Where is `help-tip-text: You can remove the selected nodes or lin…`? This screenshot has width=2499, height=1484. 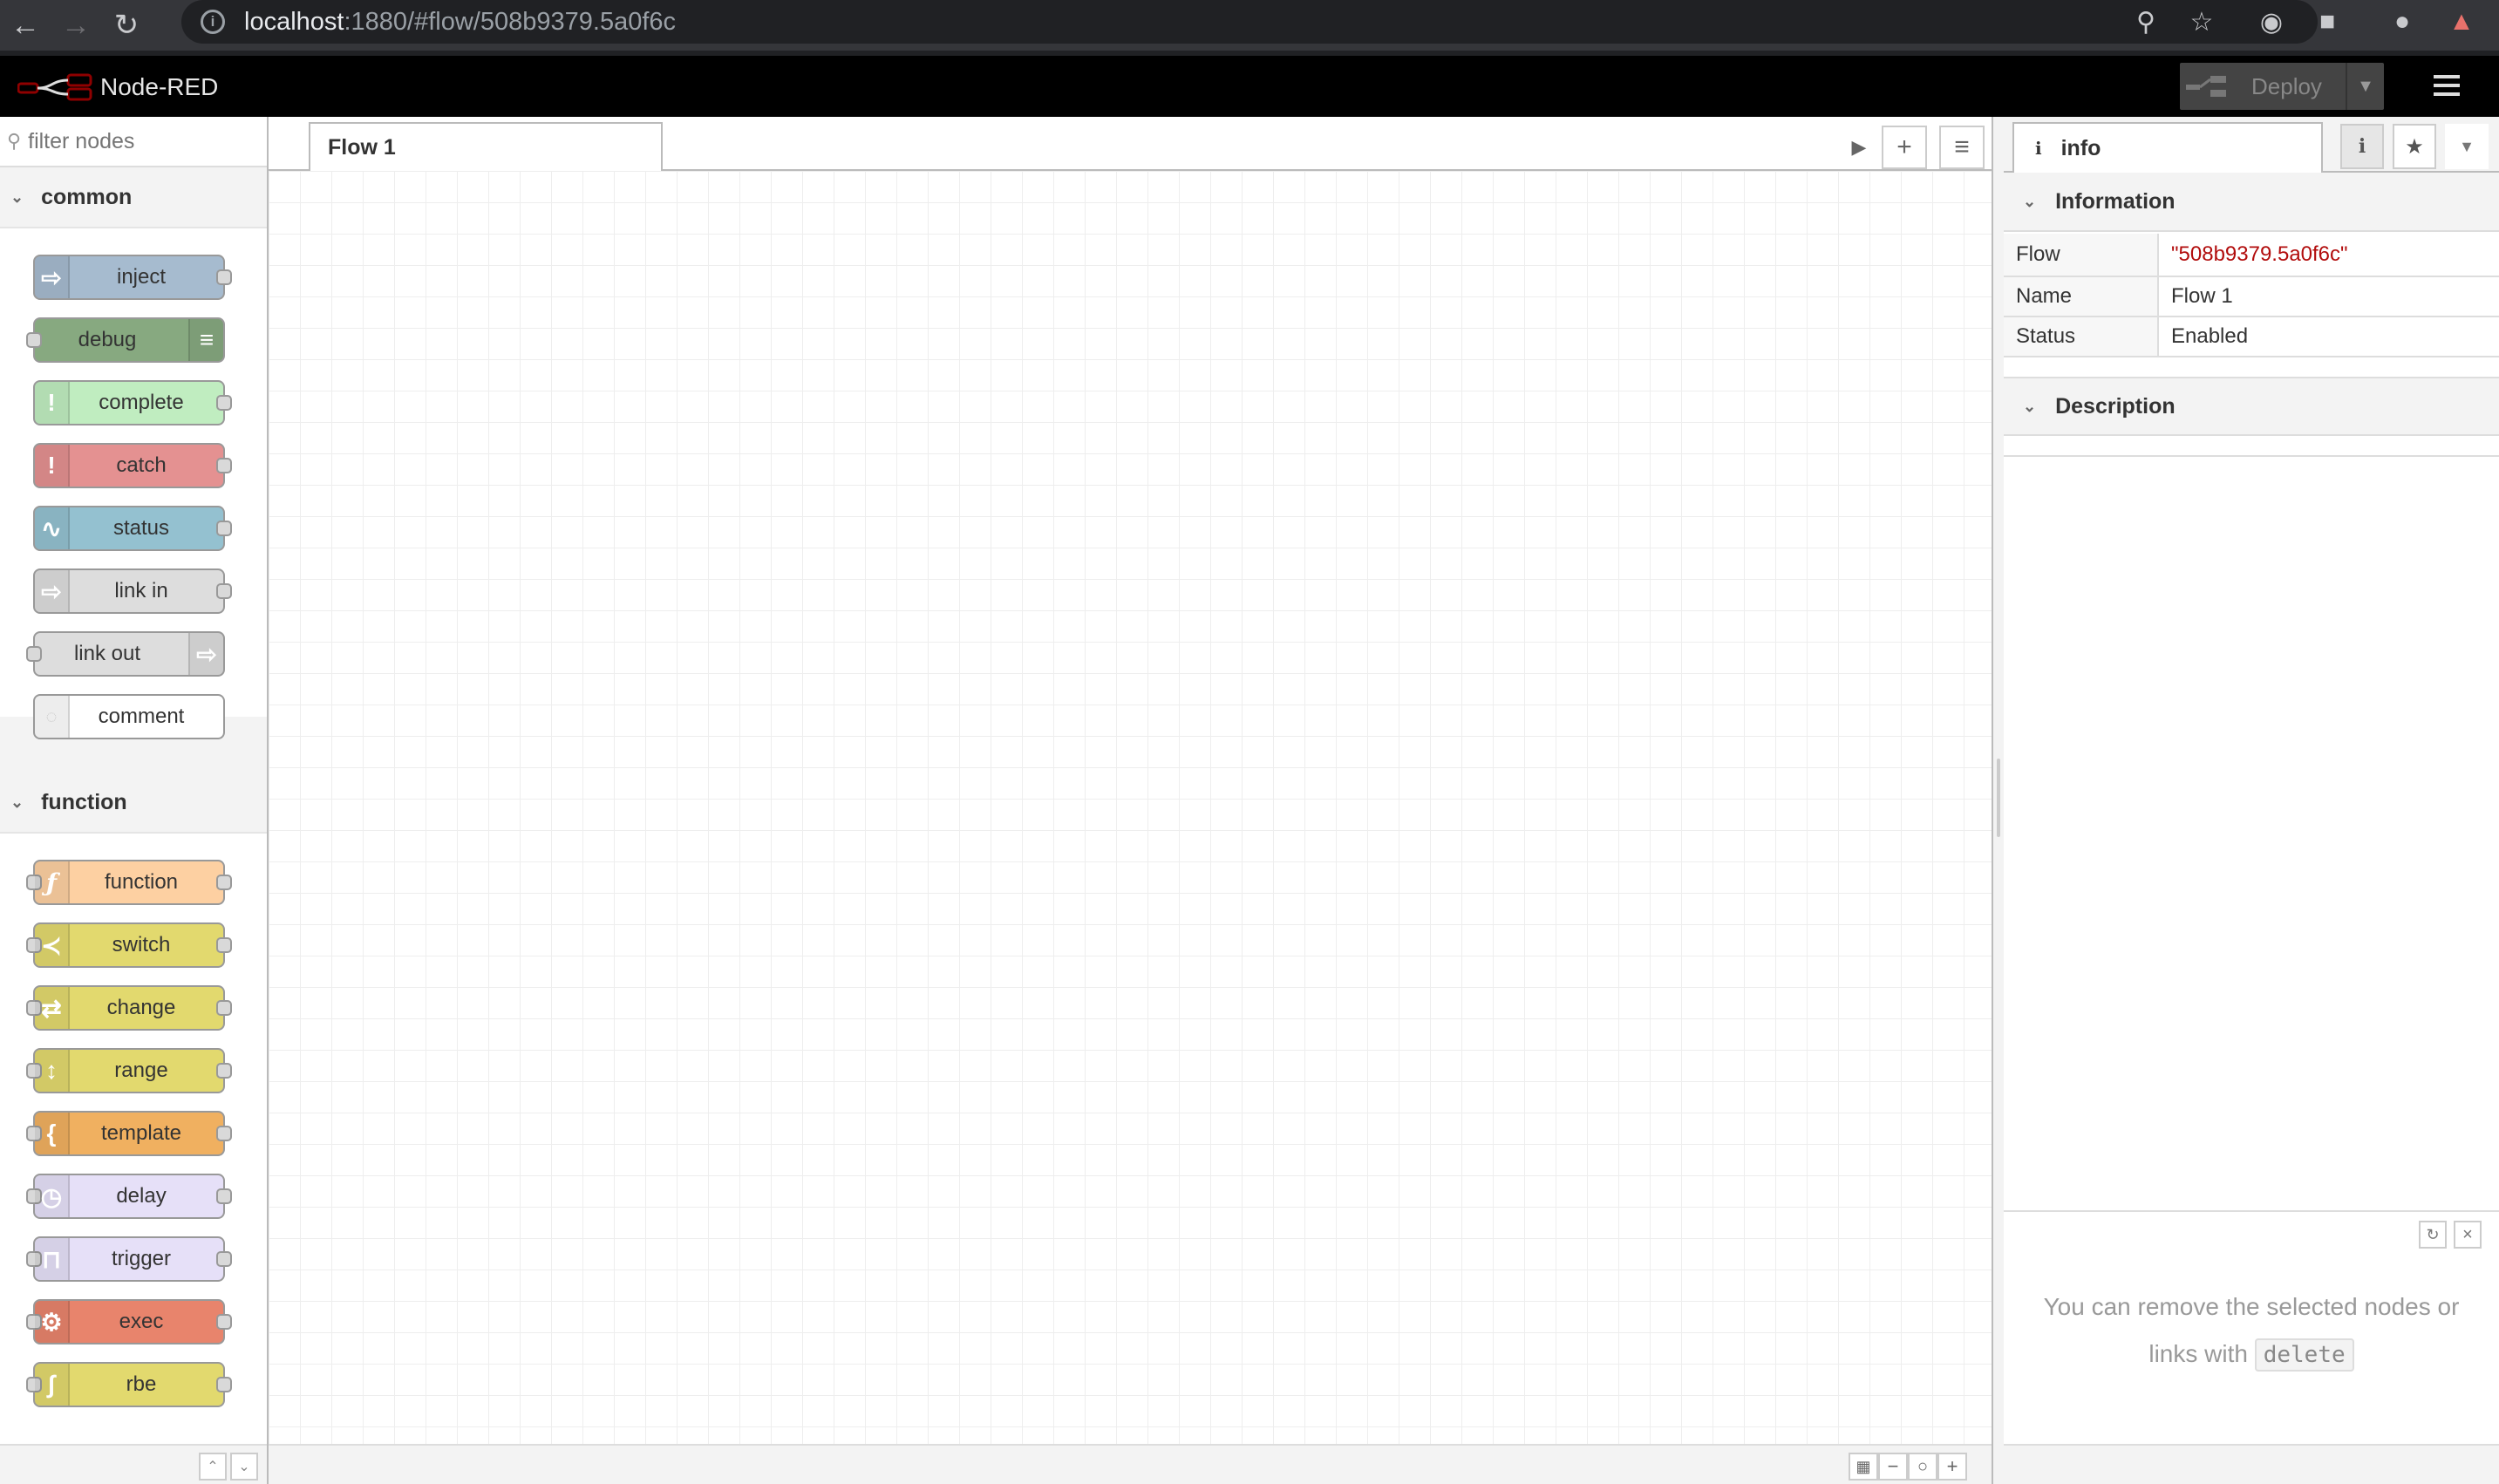
help-tip-text: You can remove the selected nodes or lin… is located at coordinates (2251, 1330).